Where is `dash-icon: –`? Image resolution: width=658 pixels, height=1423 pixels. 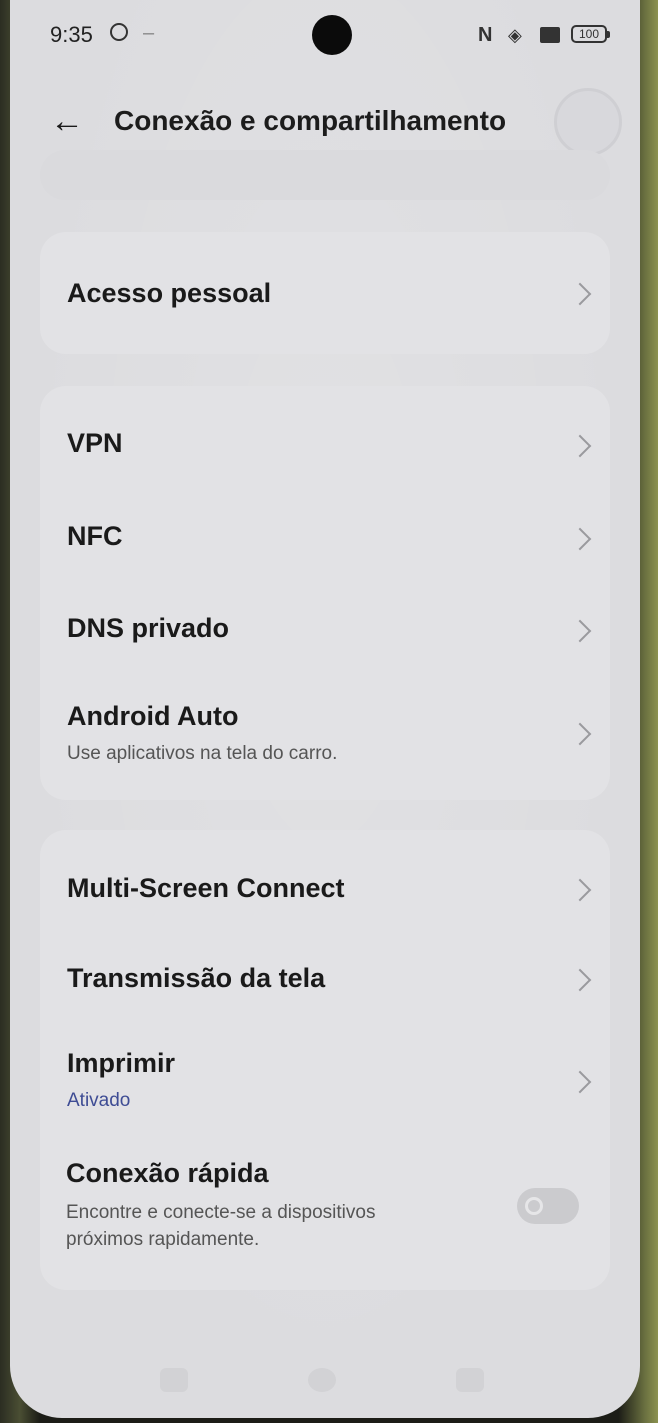 dash-icon: – is located at coordinates (149, 33).